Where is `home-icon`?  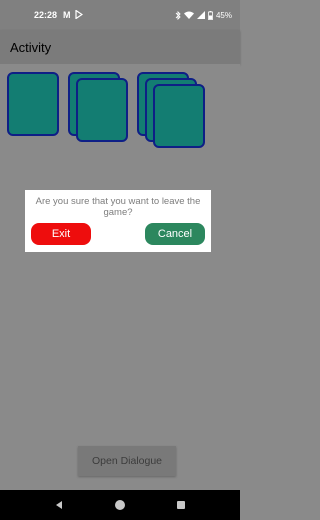 home-icon is located at coordinates (120, 505).